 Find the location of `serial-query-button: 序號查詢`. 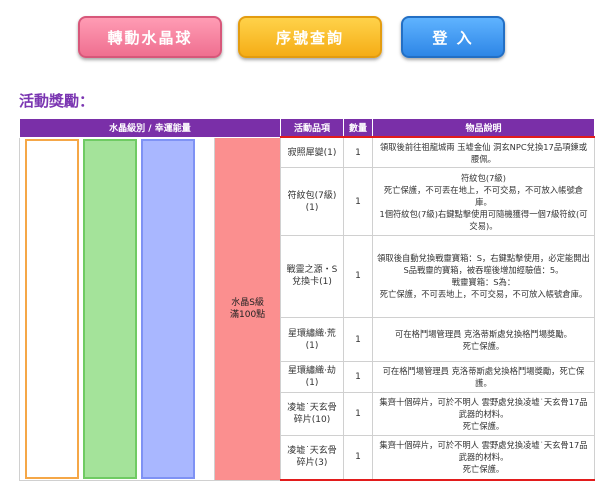

serial-query-button: 序號查詢 is located at coordinates (310, 37).